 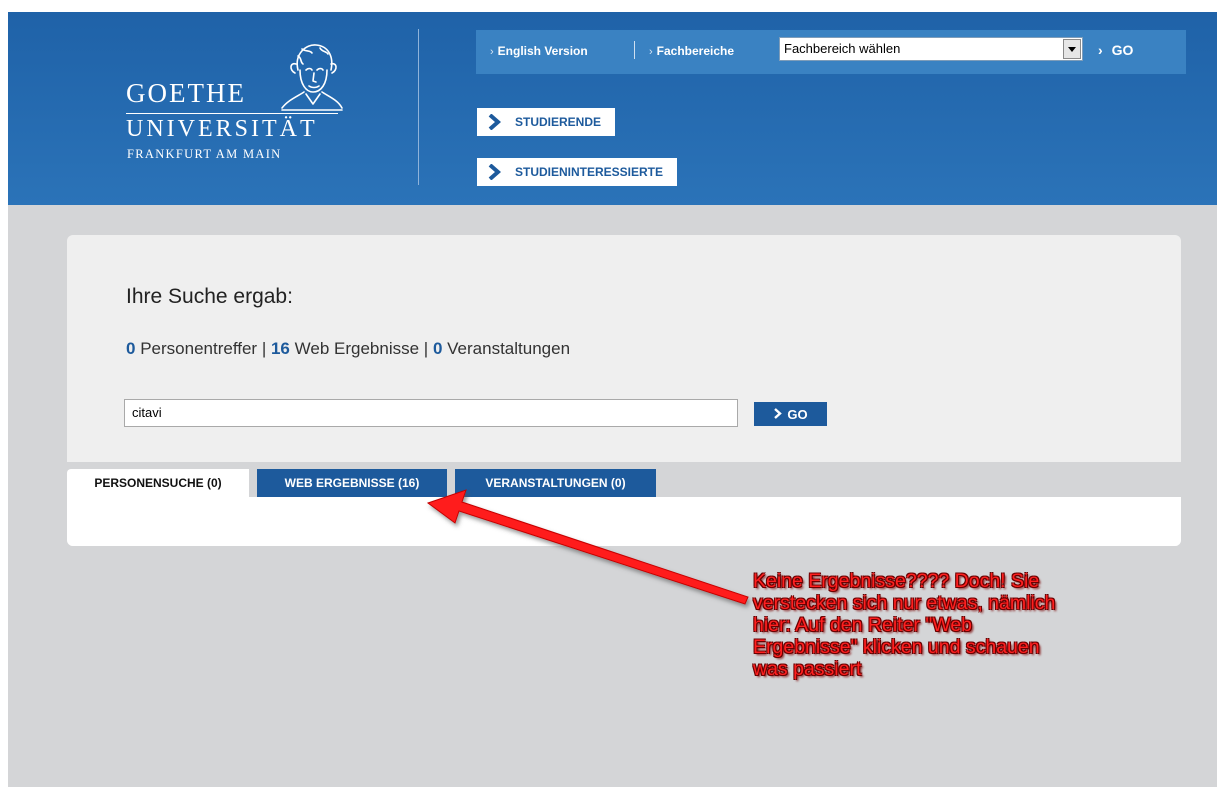 I want to click on web-count-link: 16, so click(x=280, y=348).